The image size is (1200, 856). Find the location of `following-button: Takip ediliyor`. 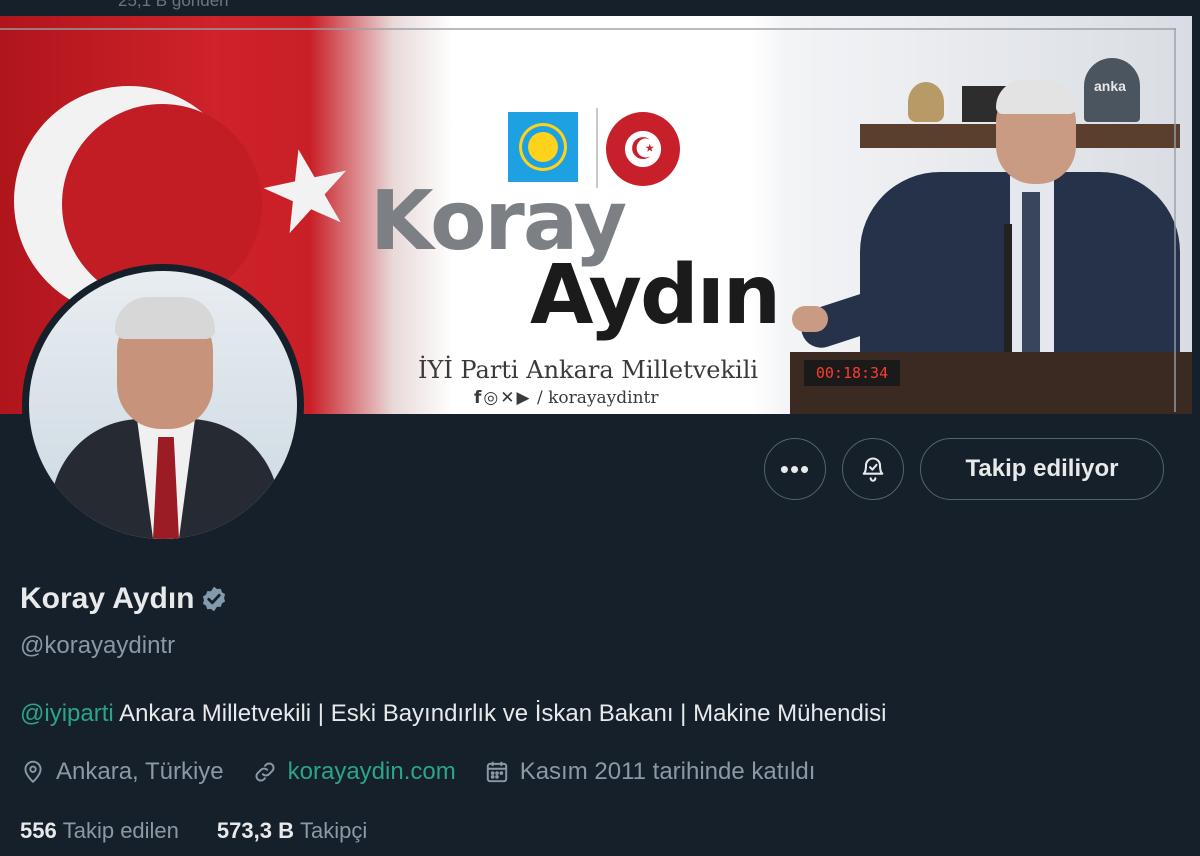

following-button: Takip ediliyor is located at coordinates (1042, 469).